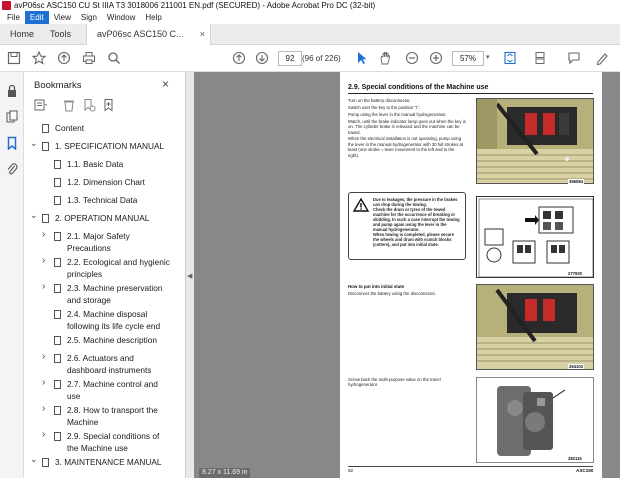 Image resolution: width=620 pixels, height=478 pixels. Describe the element at coordinates (12, 169) in the screenshot. I see `attachments-paperclip-icon` at that location.